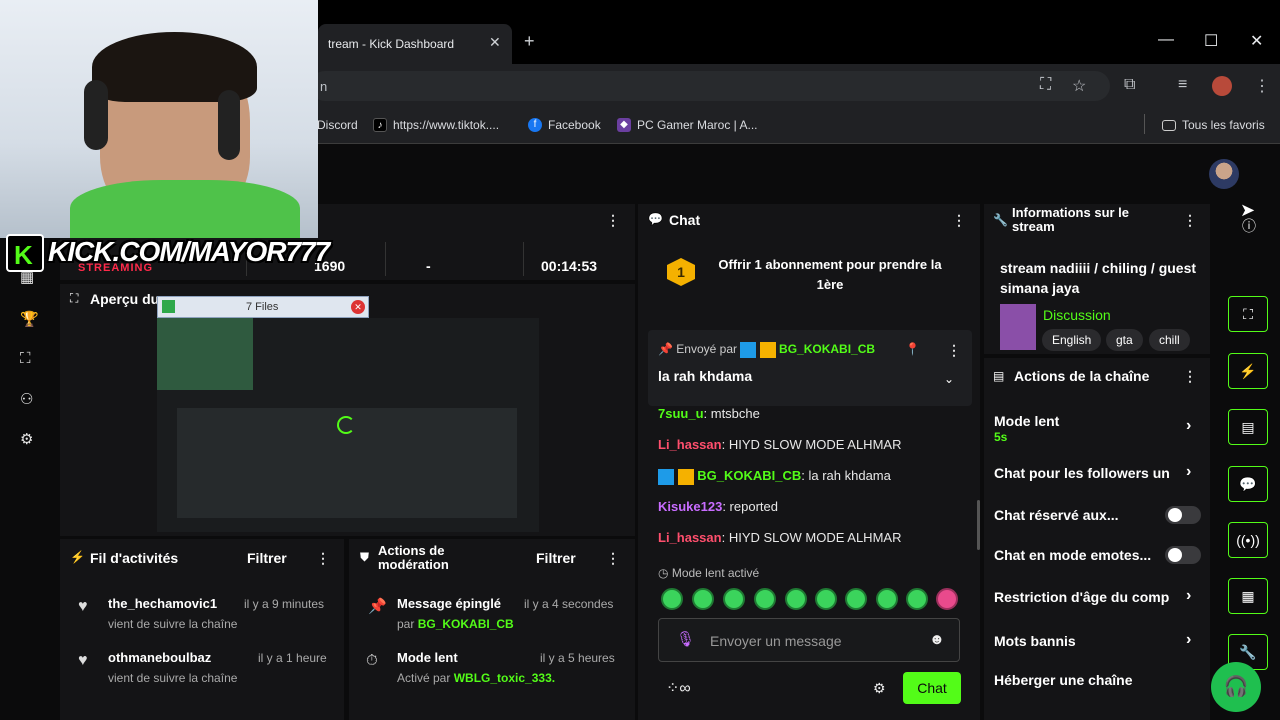  What do you see at coordinates (1045, 85) in the screenshot?
I see `translate-icon: ⛶` at bounding box center [1045, 85].